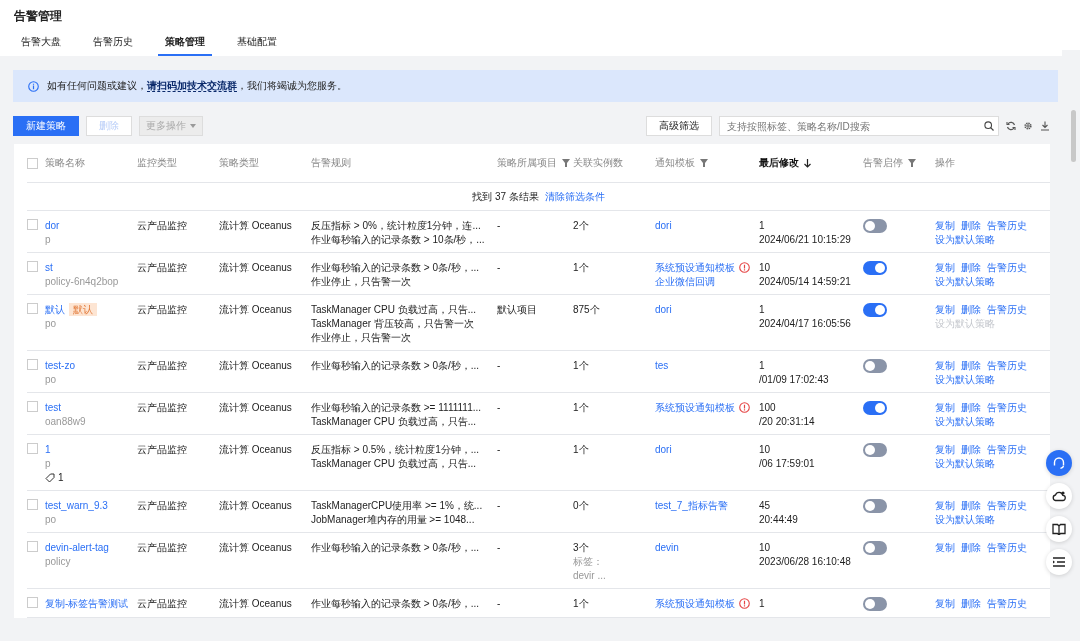 The height and width of the screenshot is (641, 1080). I want to click on policy-name-link: 复制-标签告警测试, so click(87, 603).